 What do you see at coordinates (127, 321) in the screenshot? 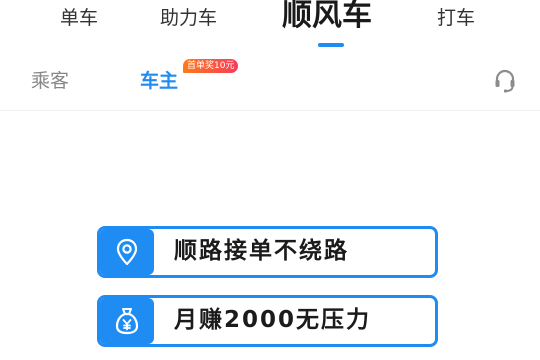
I see `money-bag-icon` at bounding box center [127, 321].